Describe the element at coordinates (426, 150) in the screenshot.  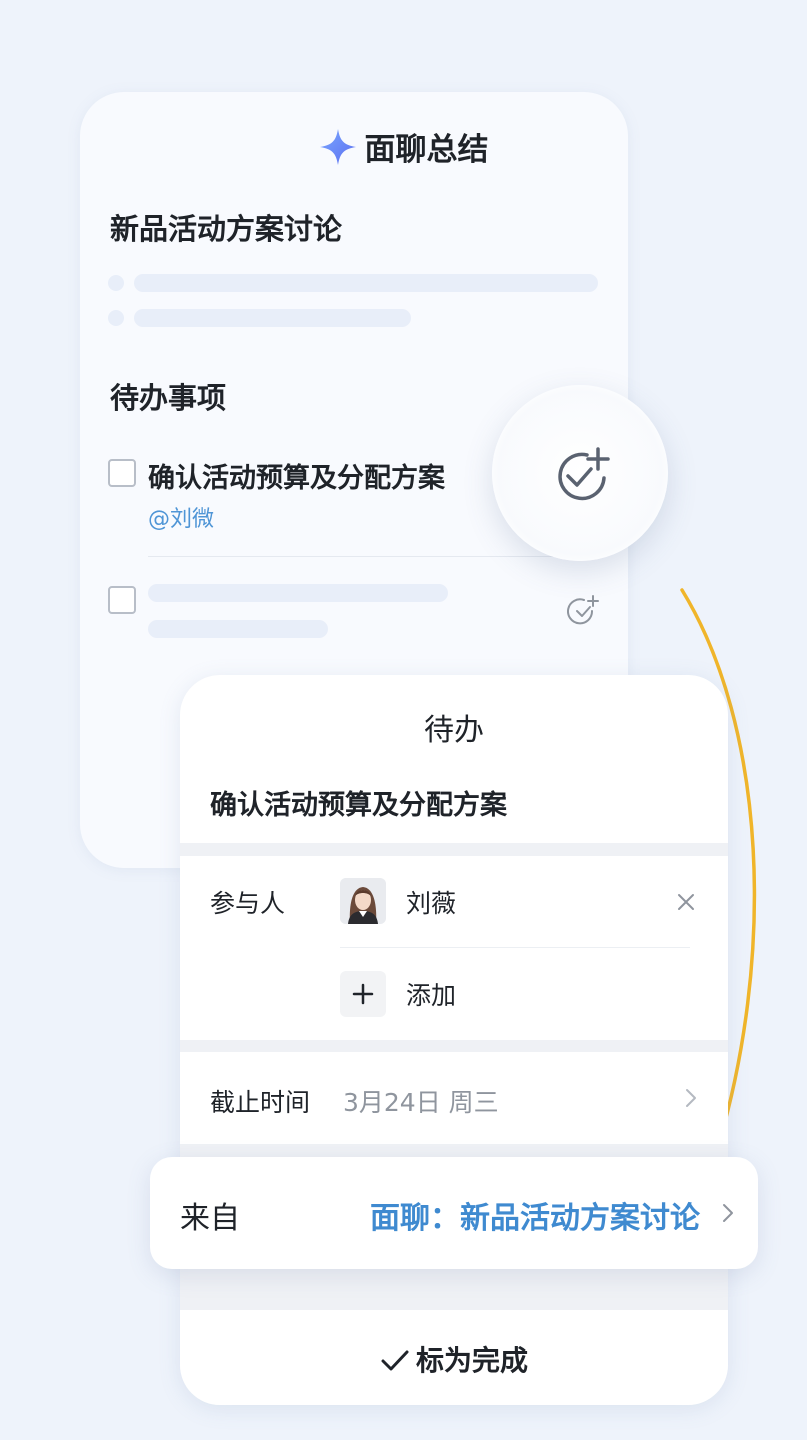
I see `summary-title: 面聊总结` at that location.